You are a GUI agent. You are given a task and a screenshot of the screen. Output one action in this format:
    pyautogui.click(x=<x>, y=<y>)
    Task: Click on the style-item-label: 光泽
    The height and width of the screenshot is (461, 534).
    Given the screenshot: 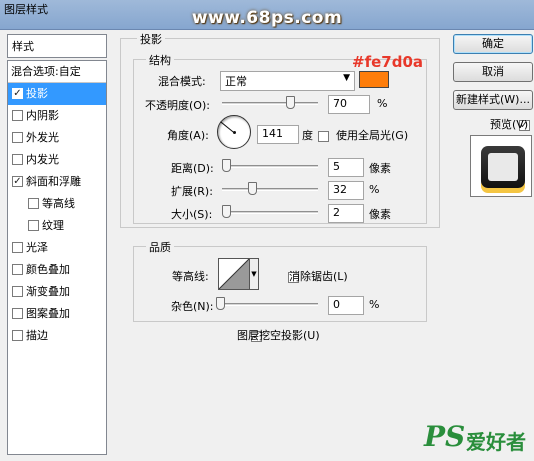 What is the action you would take?
    pyautogui.click(x=37, y=247)
    